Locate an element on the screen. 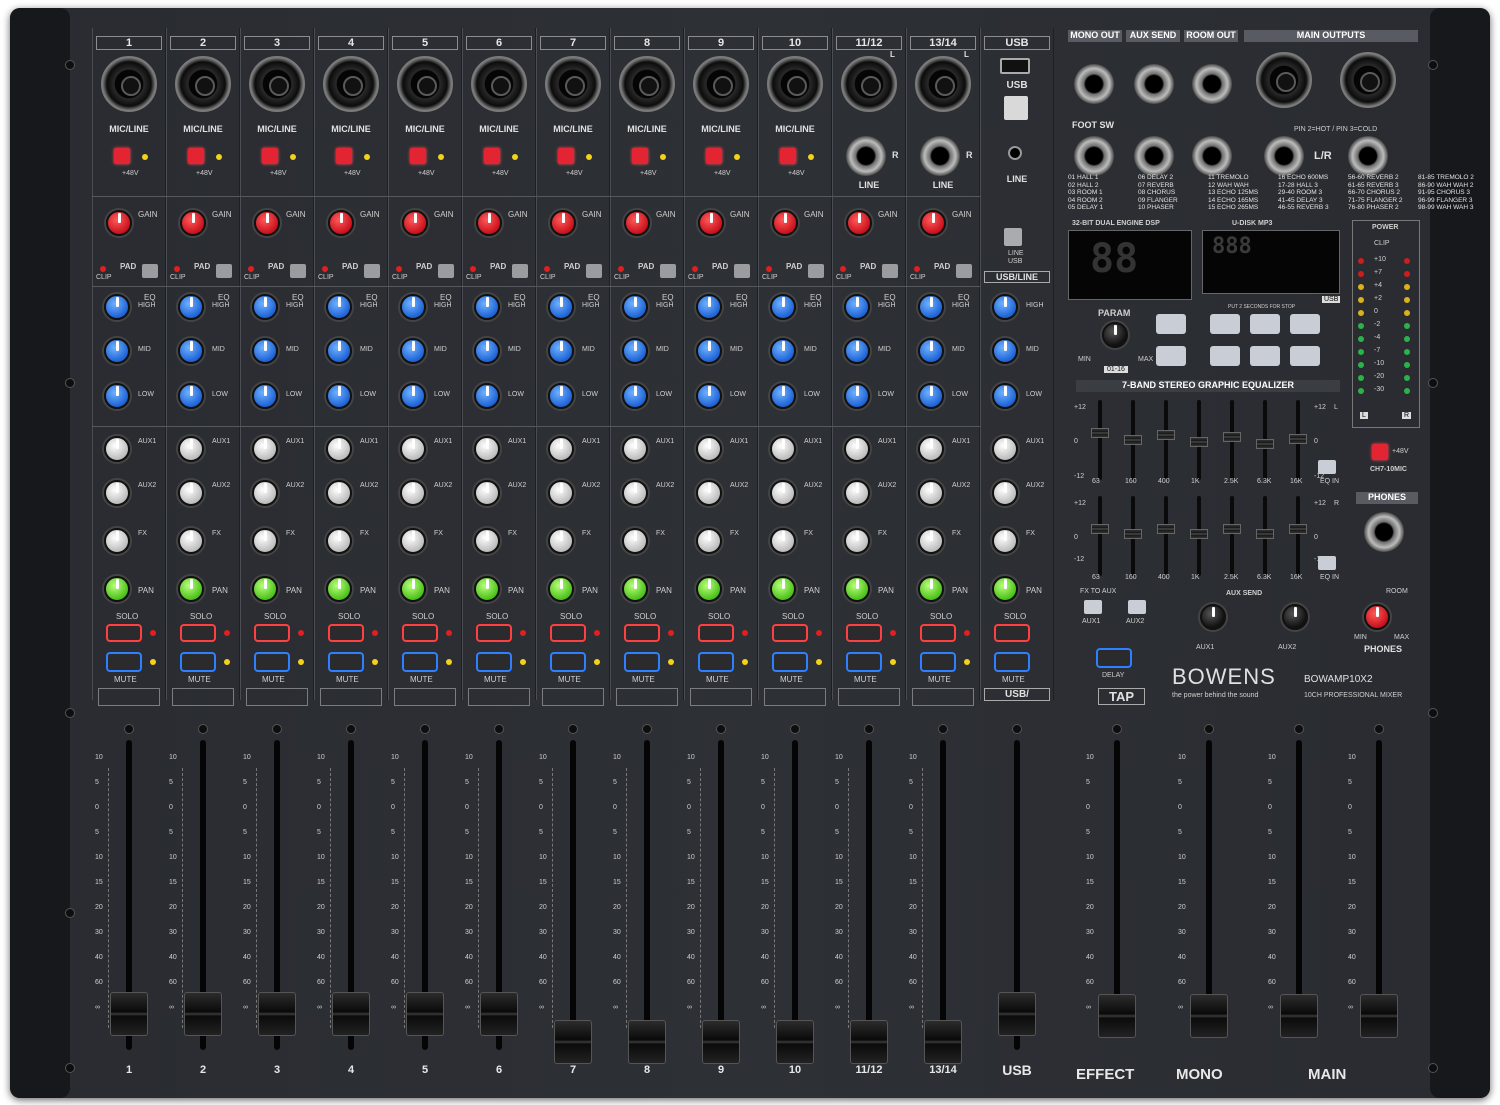 The height and width of the screenshot is (1105, 1500). aux-send-1-jack is located at coordinates (1154, 84).